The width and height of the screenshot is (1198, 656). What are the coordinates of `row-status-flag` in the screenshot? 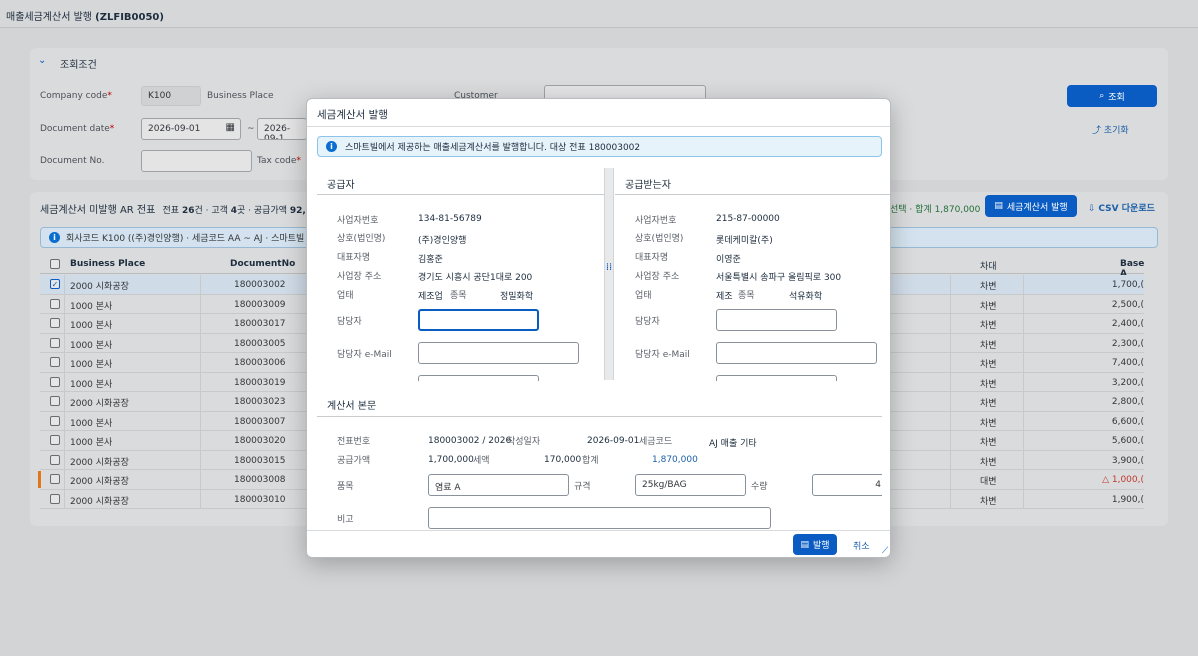 It's located at (39, 479).